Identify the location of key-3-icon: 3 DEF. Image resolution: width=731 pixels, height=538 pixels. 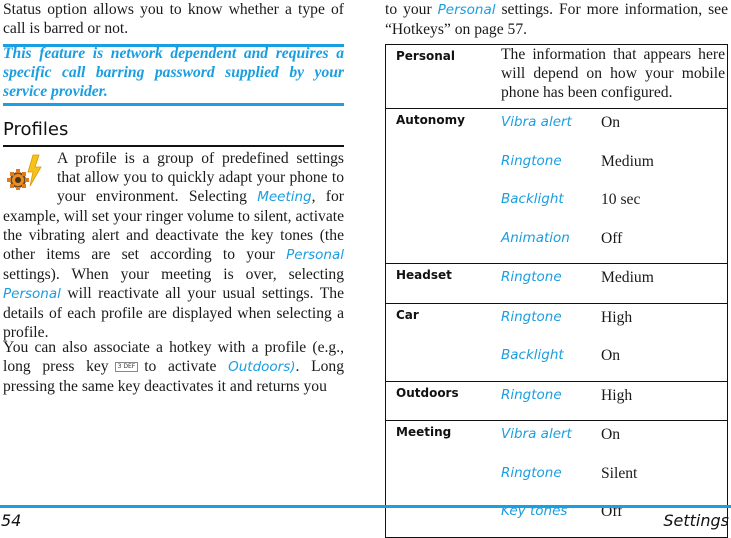
(126, 367).